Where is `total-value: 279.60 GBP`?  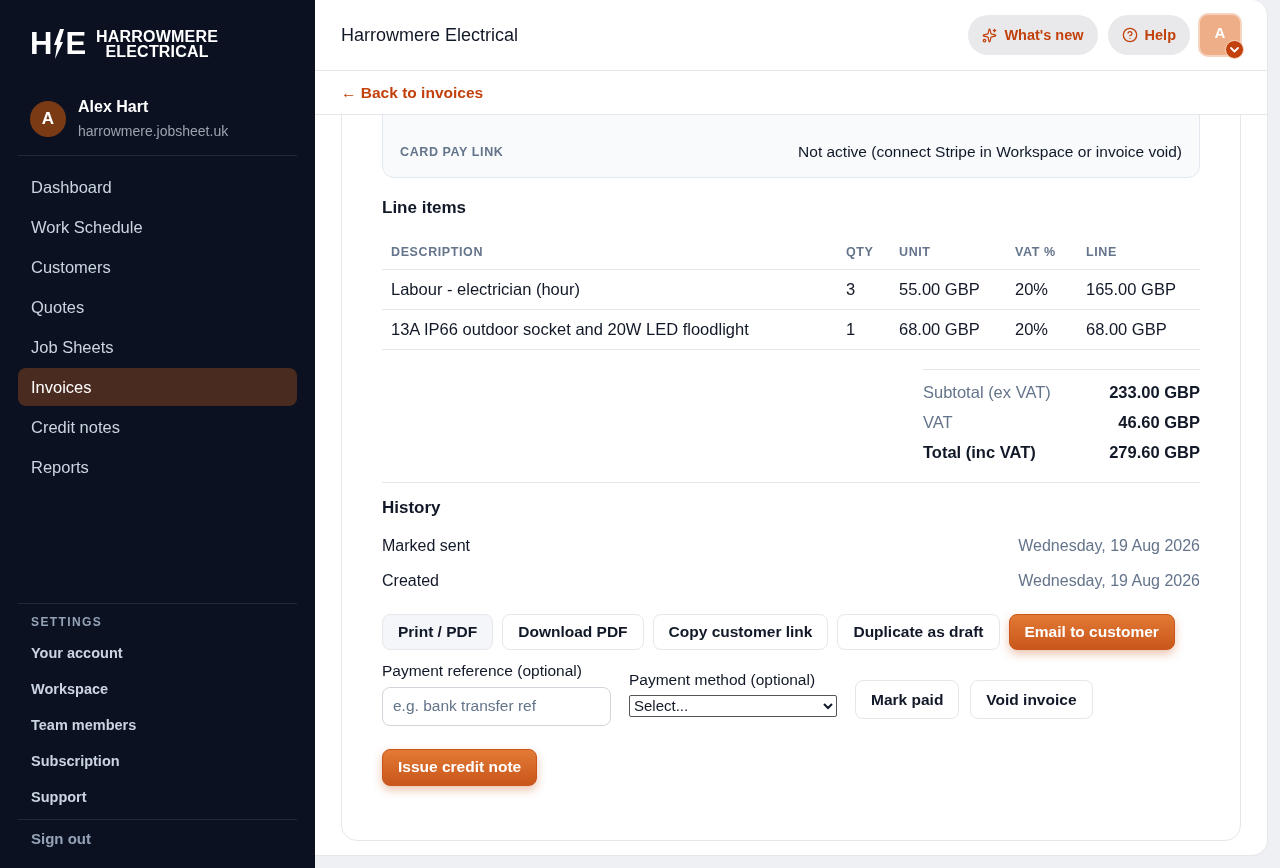 total-value: 279.60 GBP is located at coordinates (1154, 452).